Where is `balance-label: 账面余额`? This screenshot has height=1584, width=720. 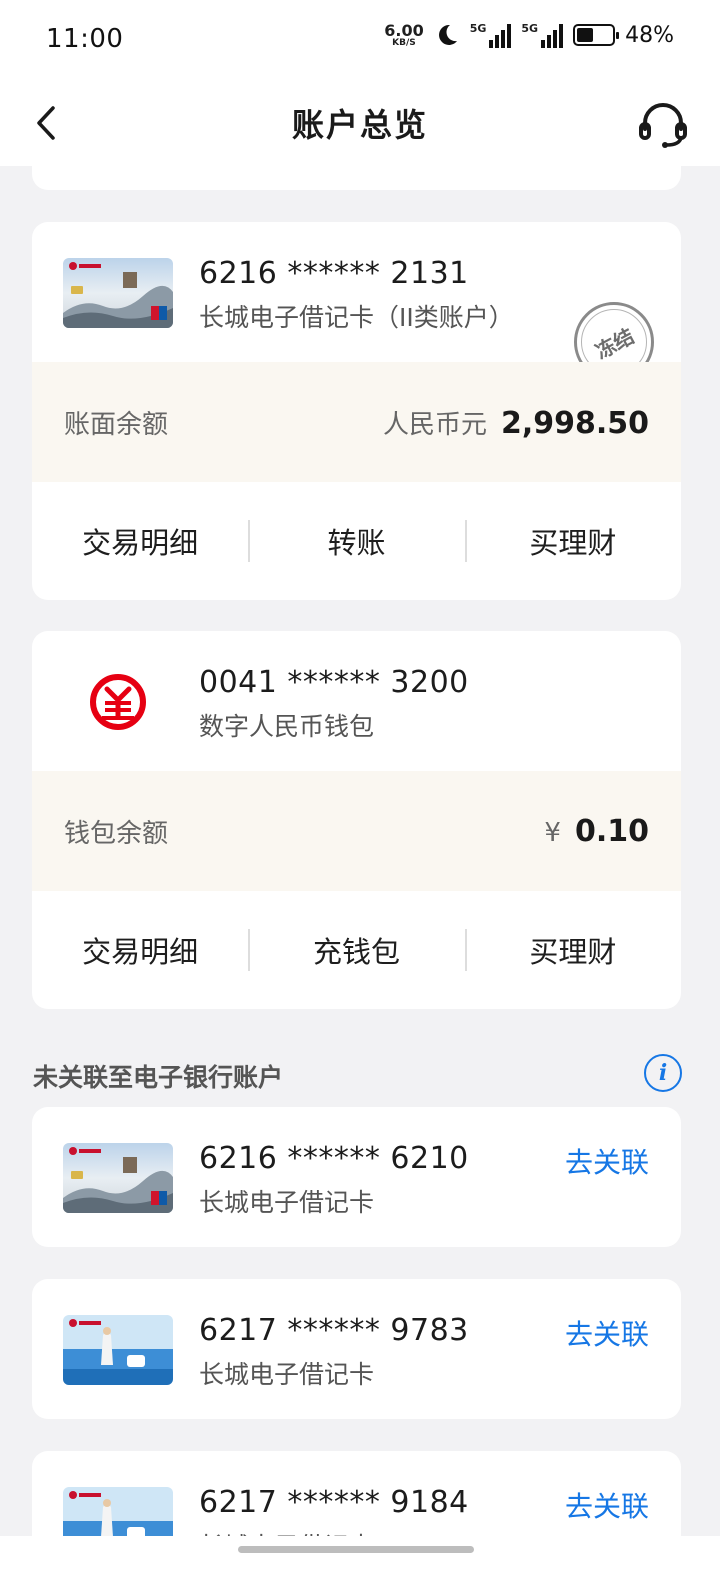
balance-label: 账面余额 is located at coordinates (116, 424).